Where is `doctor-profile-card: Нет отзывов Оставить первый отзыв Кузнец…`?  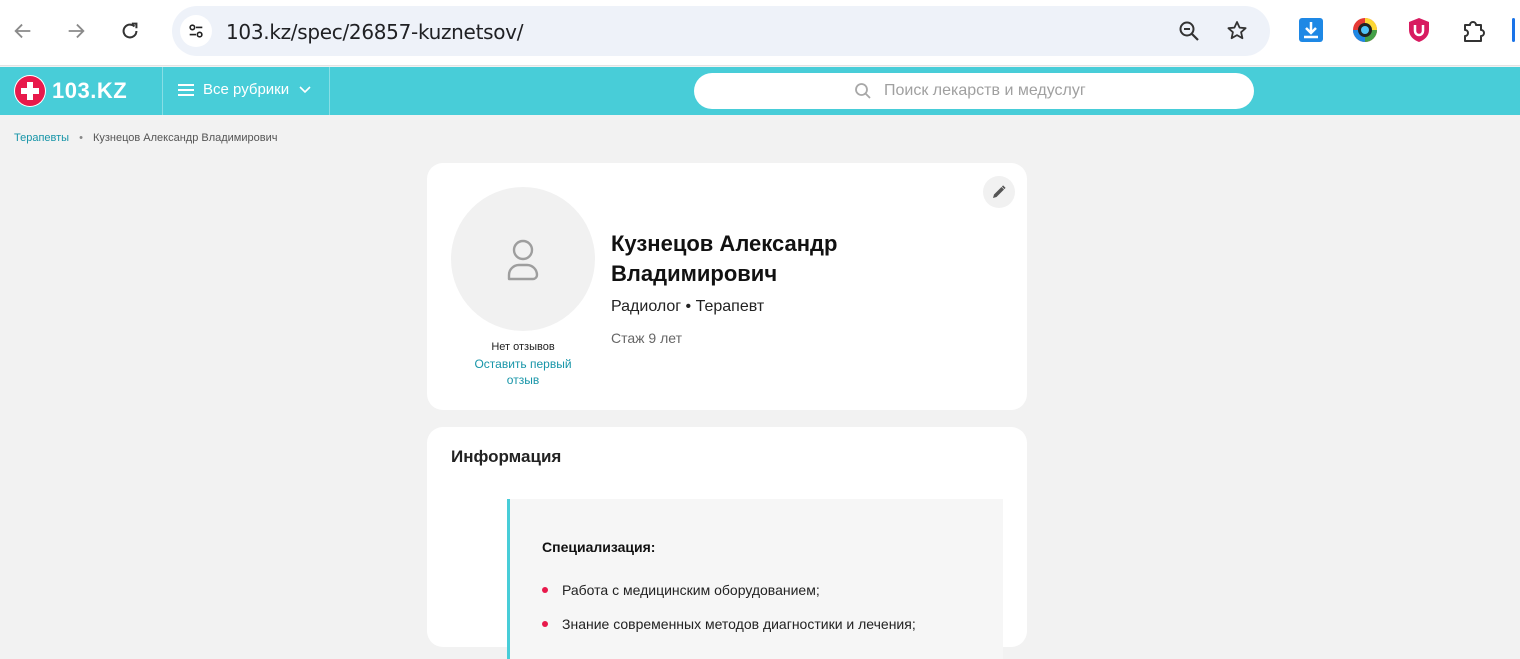 doctor-profile-card: Нет отзывов Оставить первый отзыв Кузнец… is located at coordinates (727, 286).